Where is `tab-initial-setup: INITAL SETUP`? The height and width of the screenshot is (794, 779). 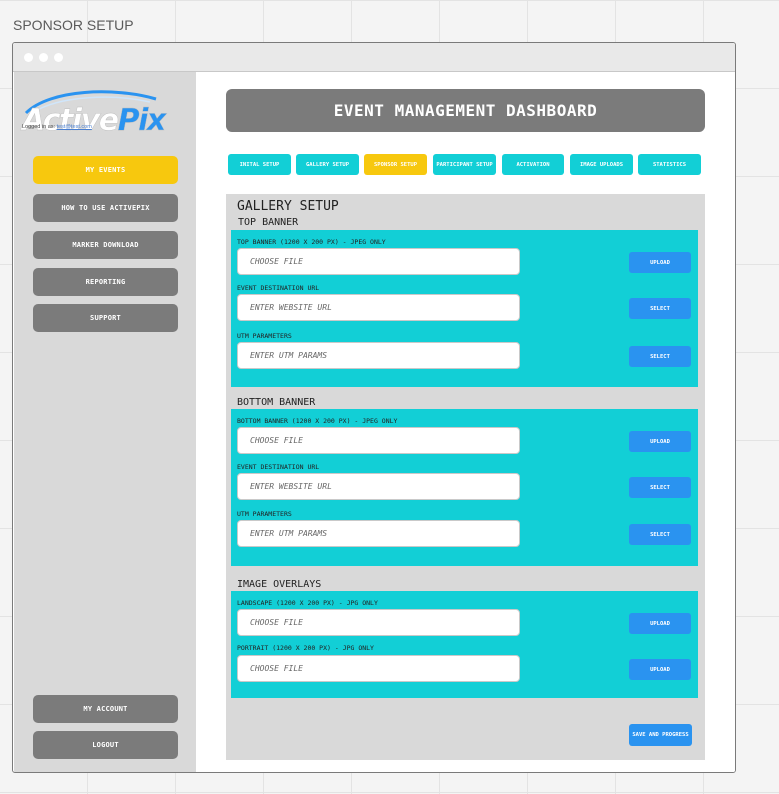 tab-initial-setup: INITAL SETUP is located at coordinates (259, 164).